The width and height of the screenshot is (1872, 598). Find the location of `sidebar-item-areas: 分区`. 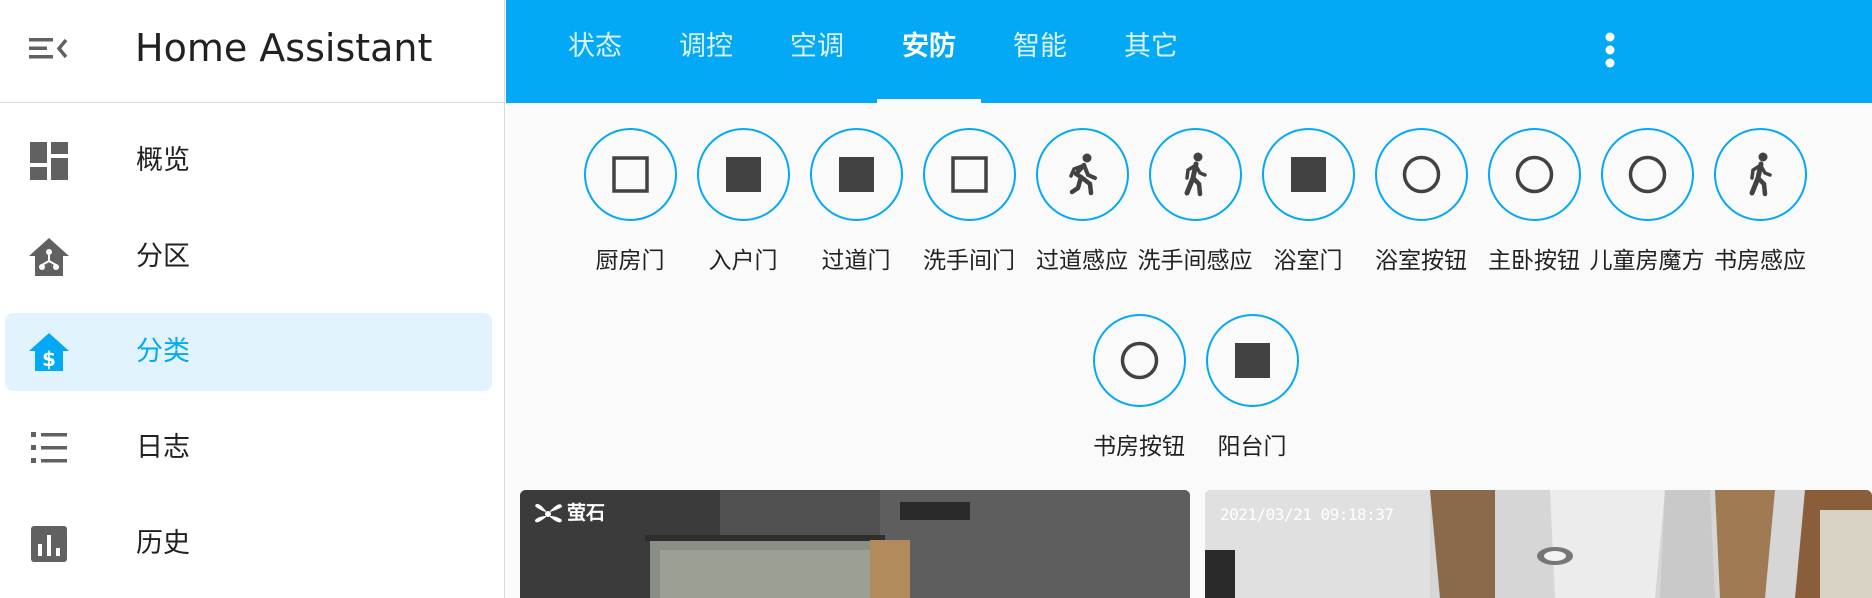

sidebar-item-areas: 分区 is located at coordinates (248, 257).